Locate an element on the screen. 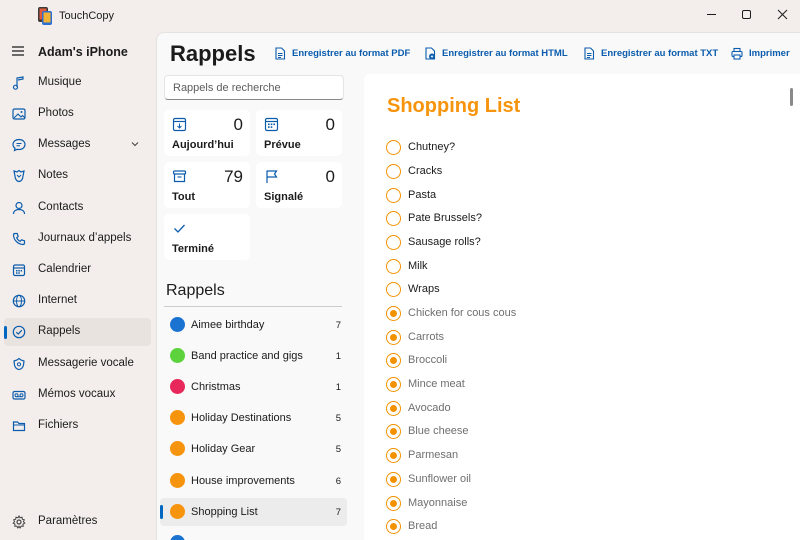 The image size is (800, 540). chat-bubble-icon is located at coordinates (19, 145).